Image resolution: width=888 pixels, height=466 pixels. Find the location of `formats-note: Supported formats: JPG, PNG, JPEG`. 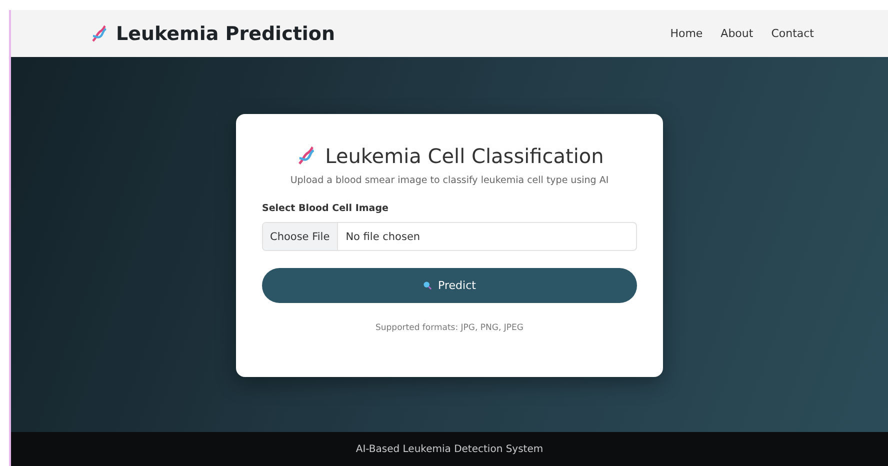

formats-note: Supported formats: JPG, PNG, JPEG is located at coordinates (449, 328).